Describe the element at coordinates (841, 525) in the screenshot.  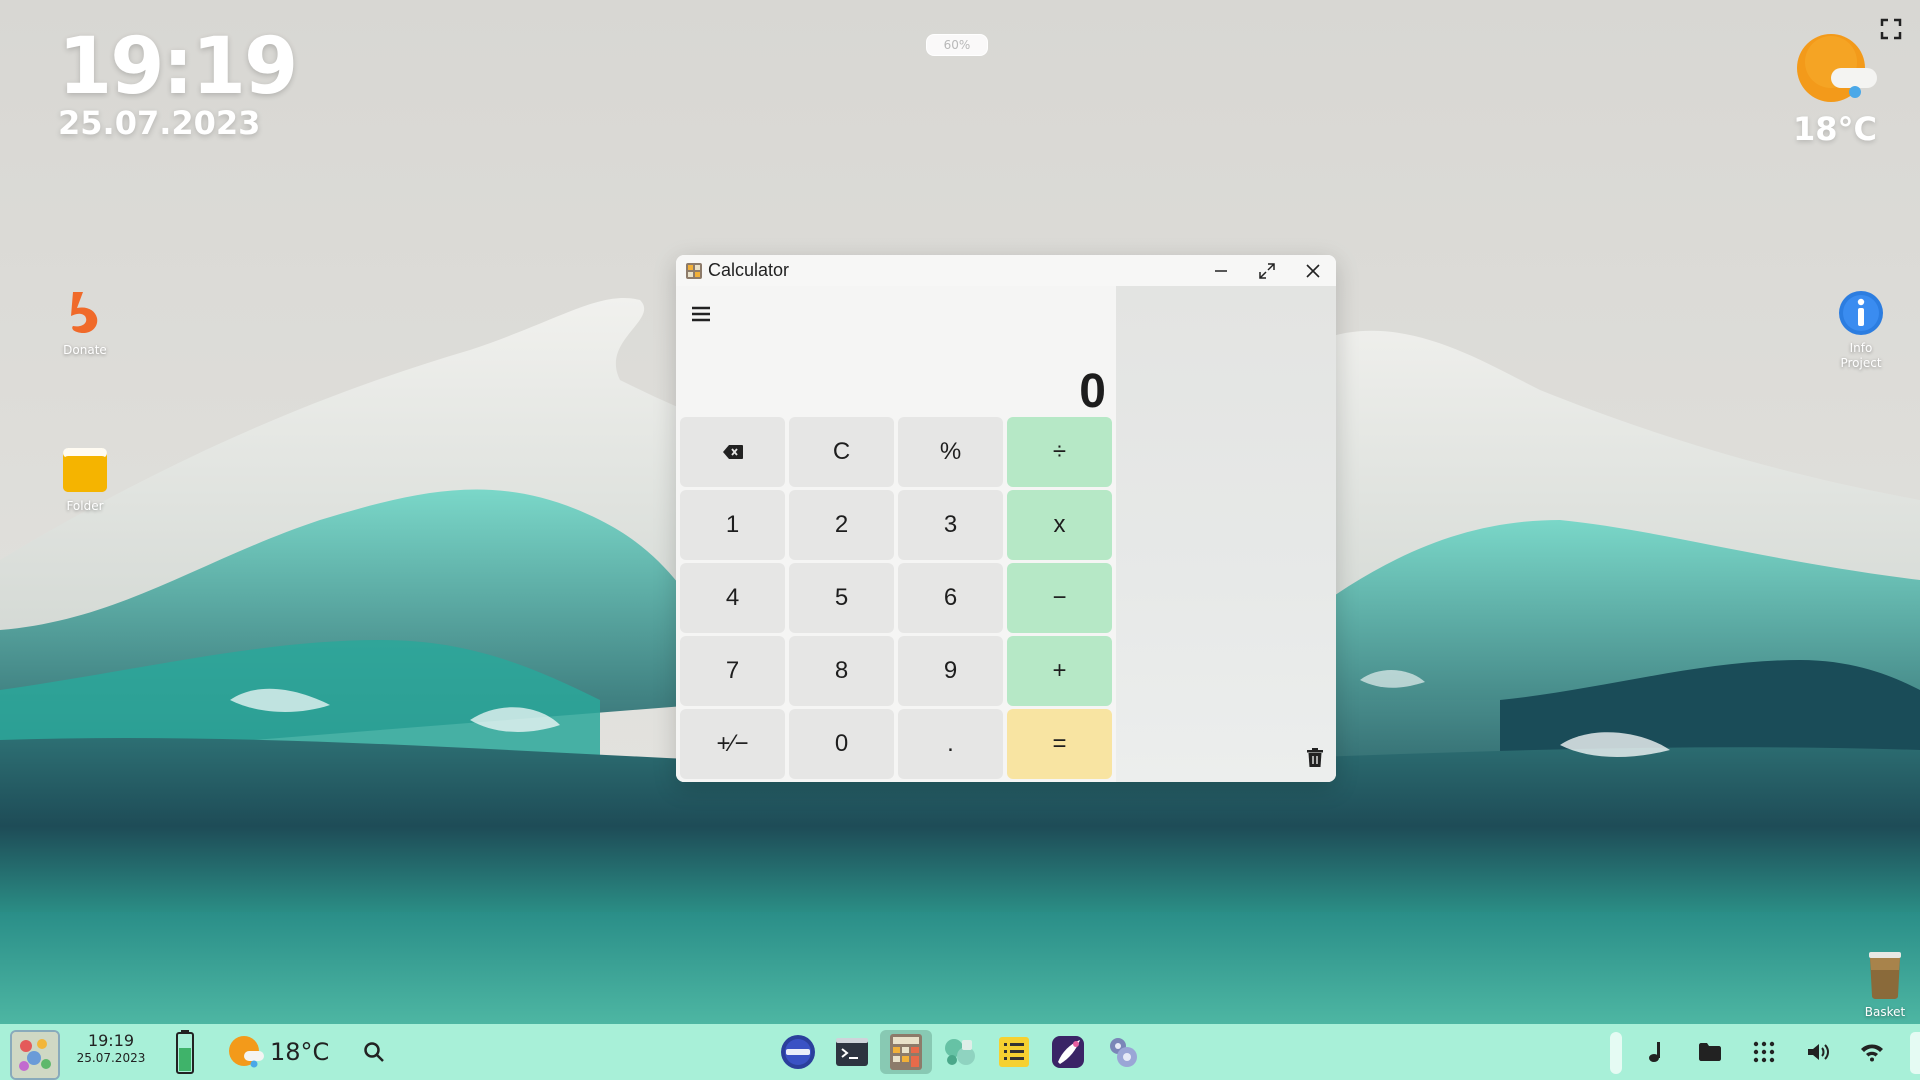
I see `digit-2-button: 2` at that location.